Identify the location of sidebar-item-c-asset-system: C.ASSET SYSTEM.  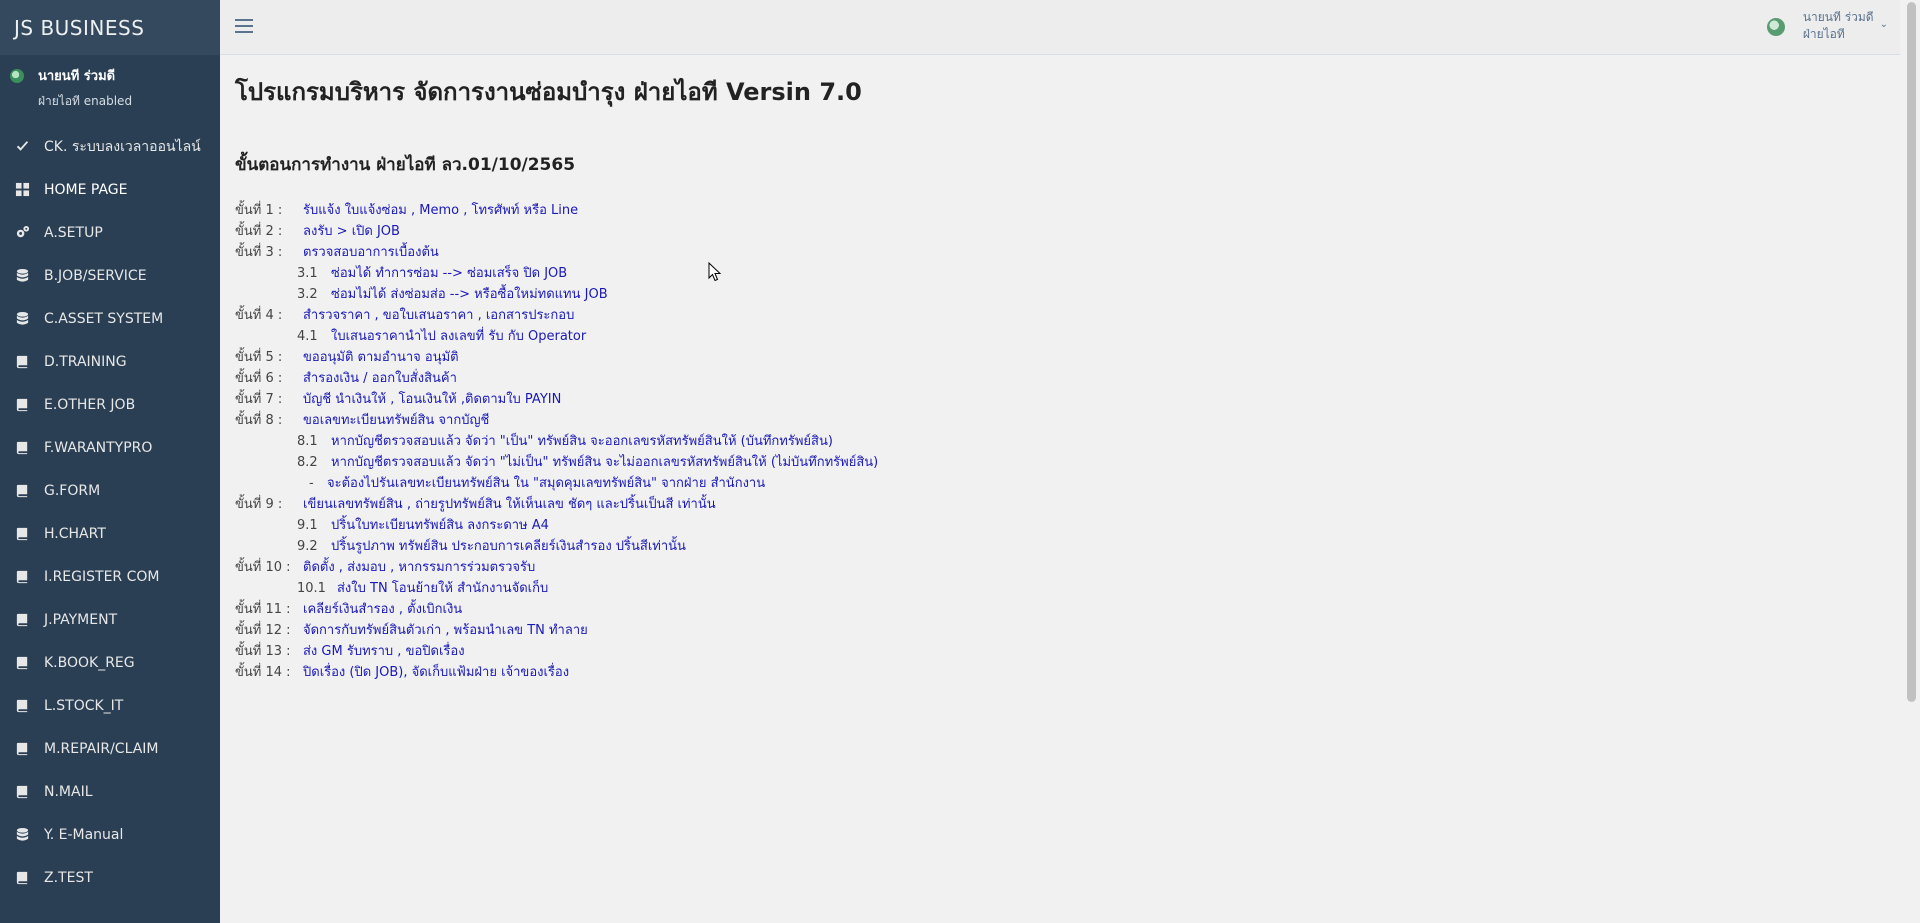
(110, 318).